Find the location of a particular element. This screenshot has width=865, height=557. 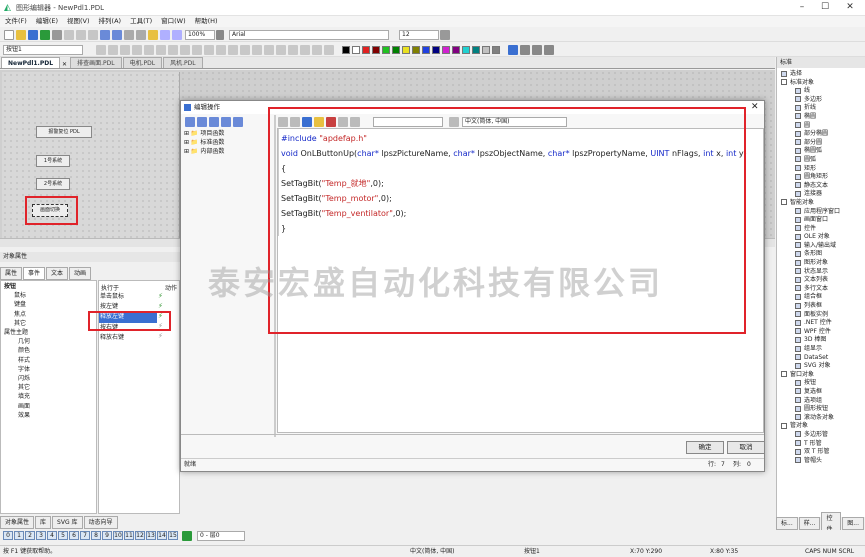

object-item: 椭圆弧 is located at coordinates (823, 151).